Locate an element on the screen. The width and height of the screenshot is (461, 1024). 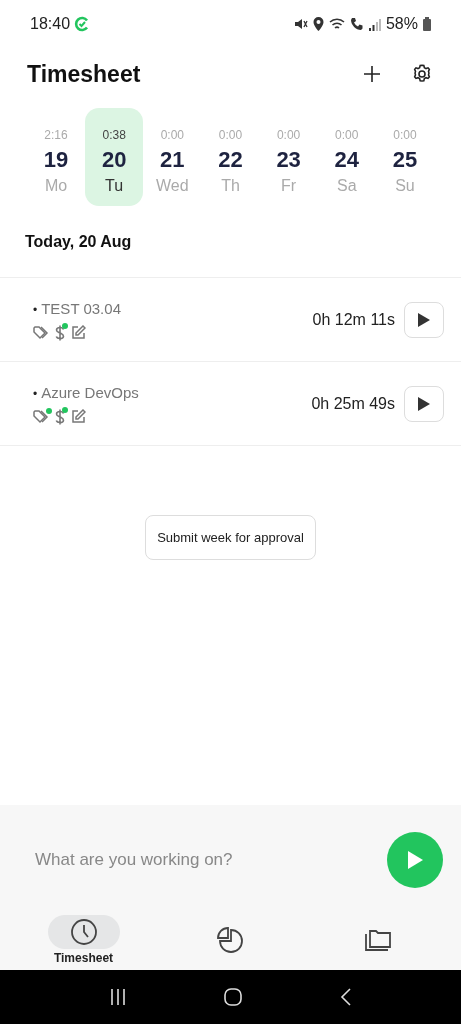
section-title: Today, 20 Aug is located at coordinates (78, 241).